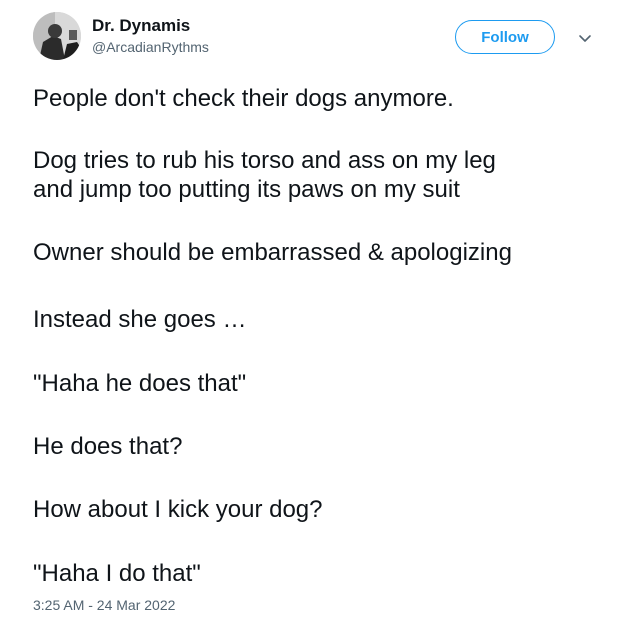 The image size is (617, 628). I want to click on tweet-line: How about I kick your dog?, so click(178, 509).